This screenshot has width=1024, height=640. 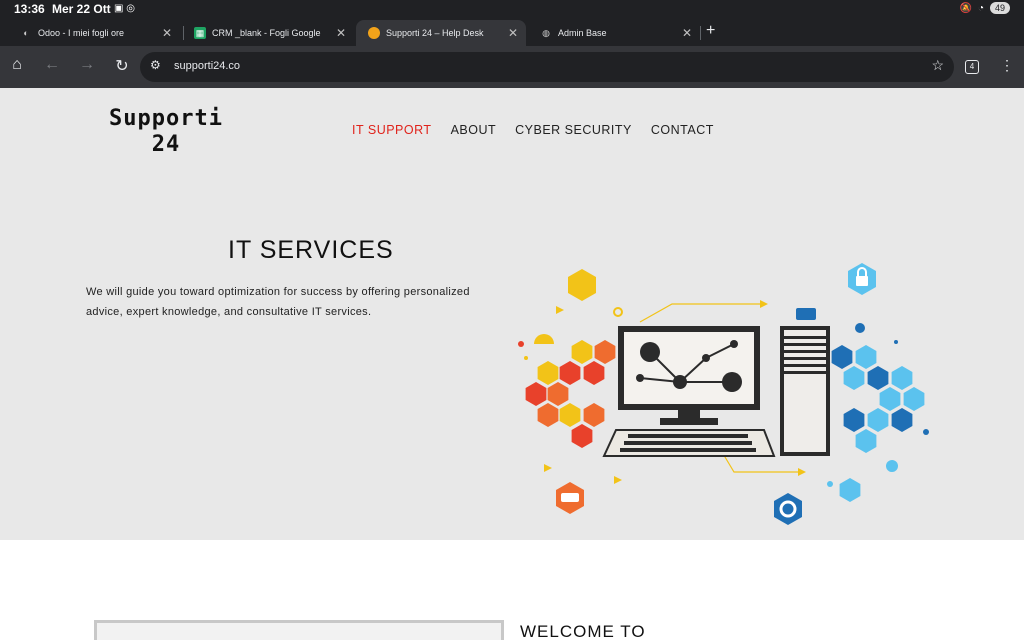 I want to click on welcome-heading: WELCOME TO, so click(x=583, y=631).